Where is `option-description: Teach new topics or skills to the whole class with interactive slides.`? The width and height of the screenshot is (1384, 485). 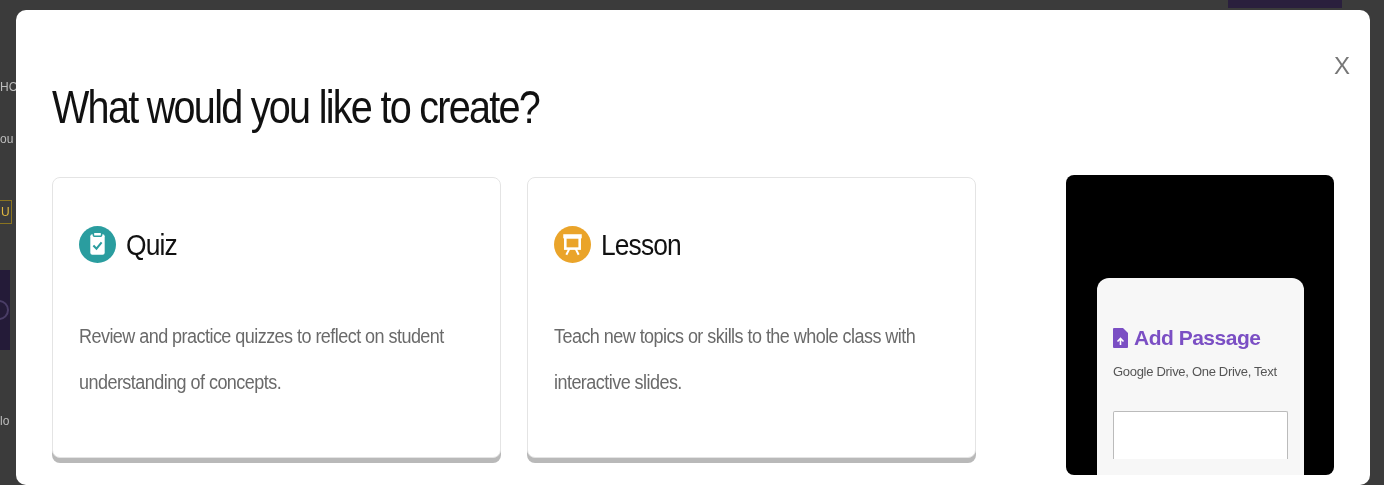
option-description: Teach new topics or skills to the whole class with interactive slides. is located at coordinates (735, 360).